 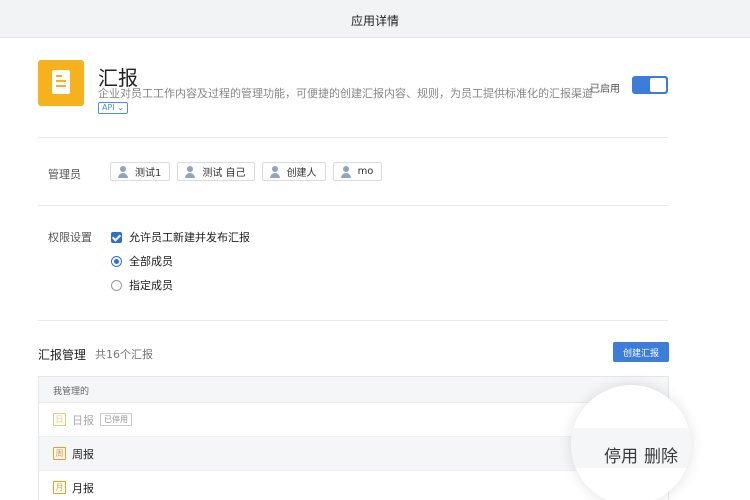 I want to click on scope-all-label: 全部成员, so click(x=151, y=261).